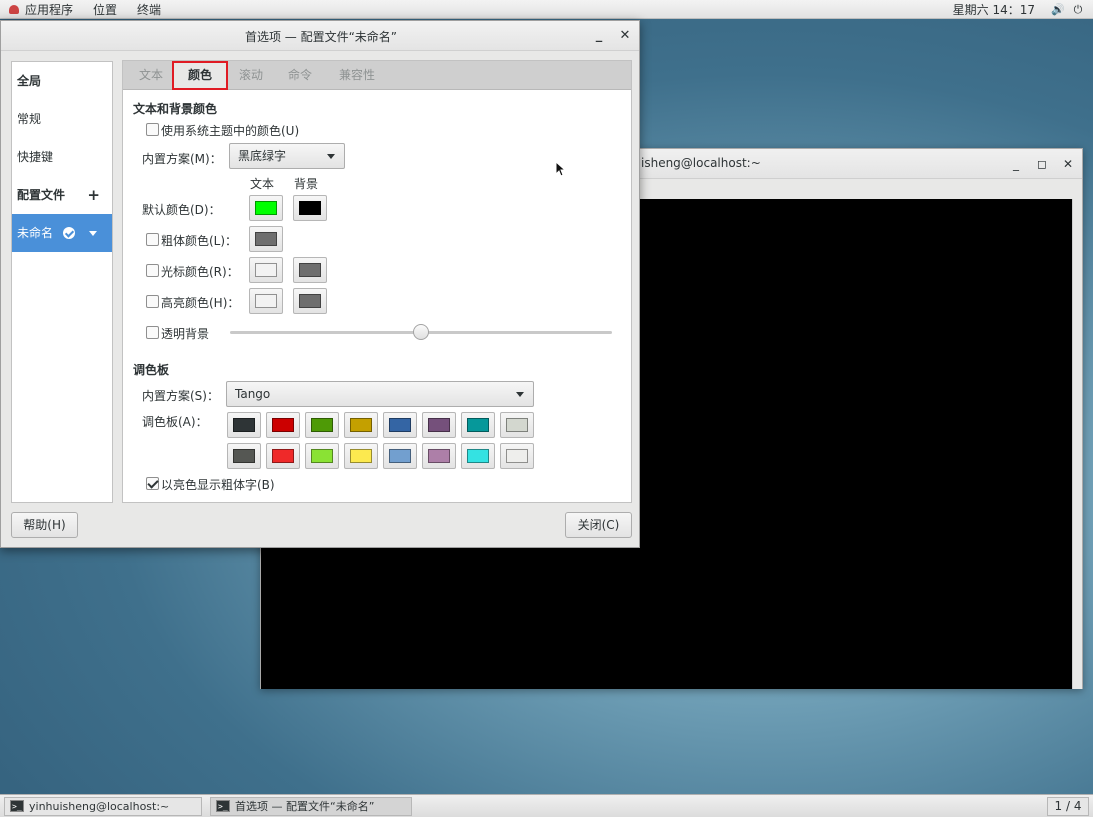 This screenshot has width=1093, height=817. I want to click on tab-compatibility: 兼容性, so click(357, 75).